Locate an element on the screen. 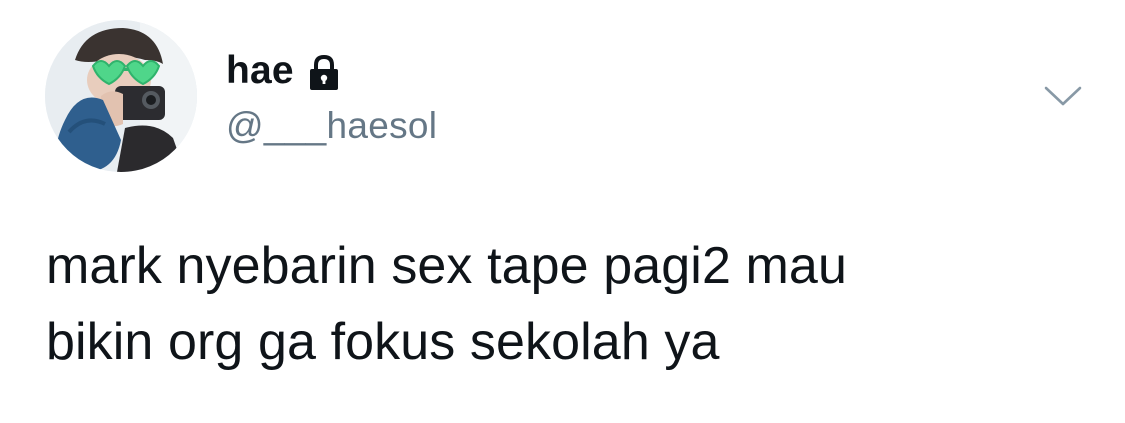 This screenshot has width=1125, height=423. chevron-down-icon is located at coordinates (1063, 96).